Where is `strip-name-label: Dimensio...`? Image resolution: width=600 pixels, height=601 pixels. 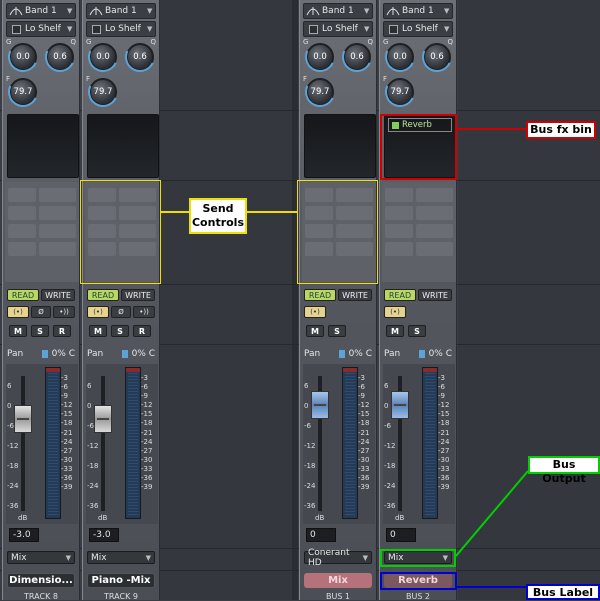 strip-name-label: Dimensio... is located at coordinates (41, 580).